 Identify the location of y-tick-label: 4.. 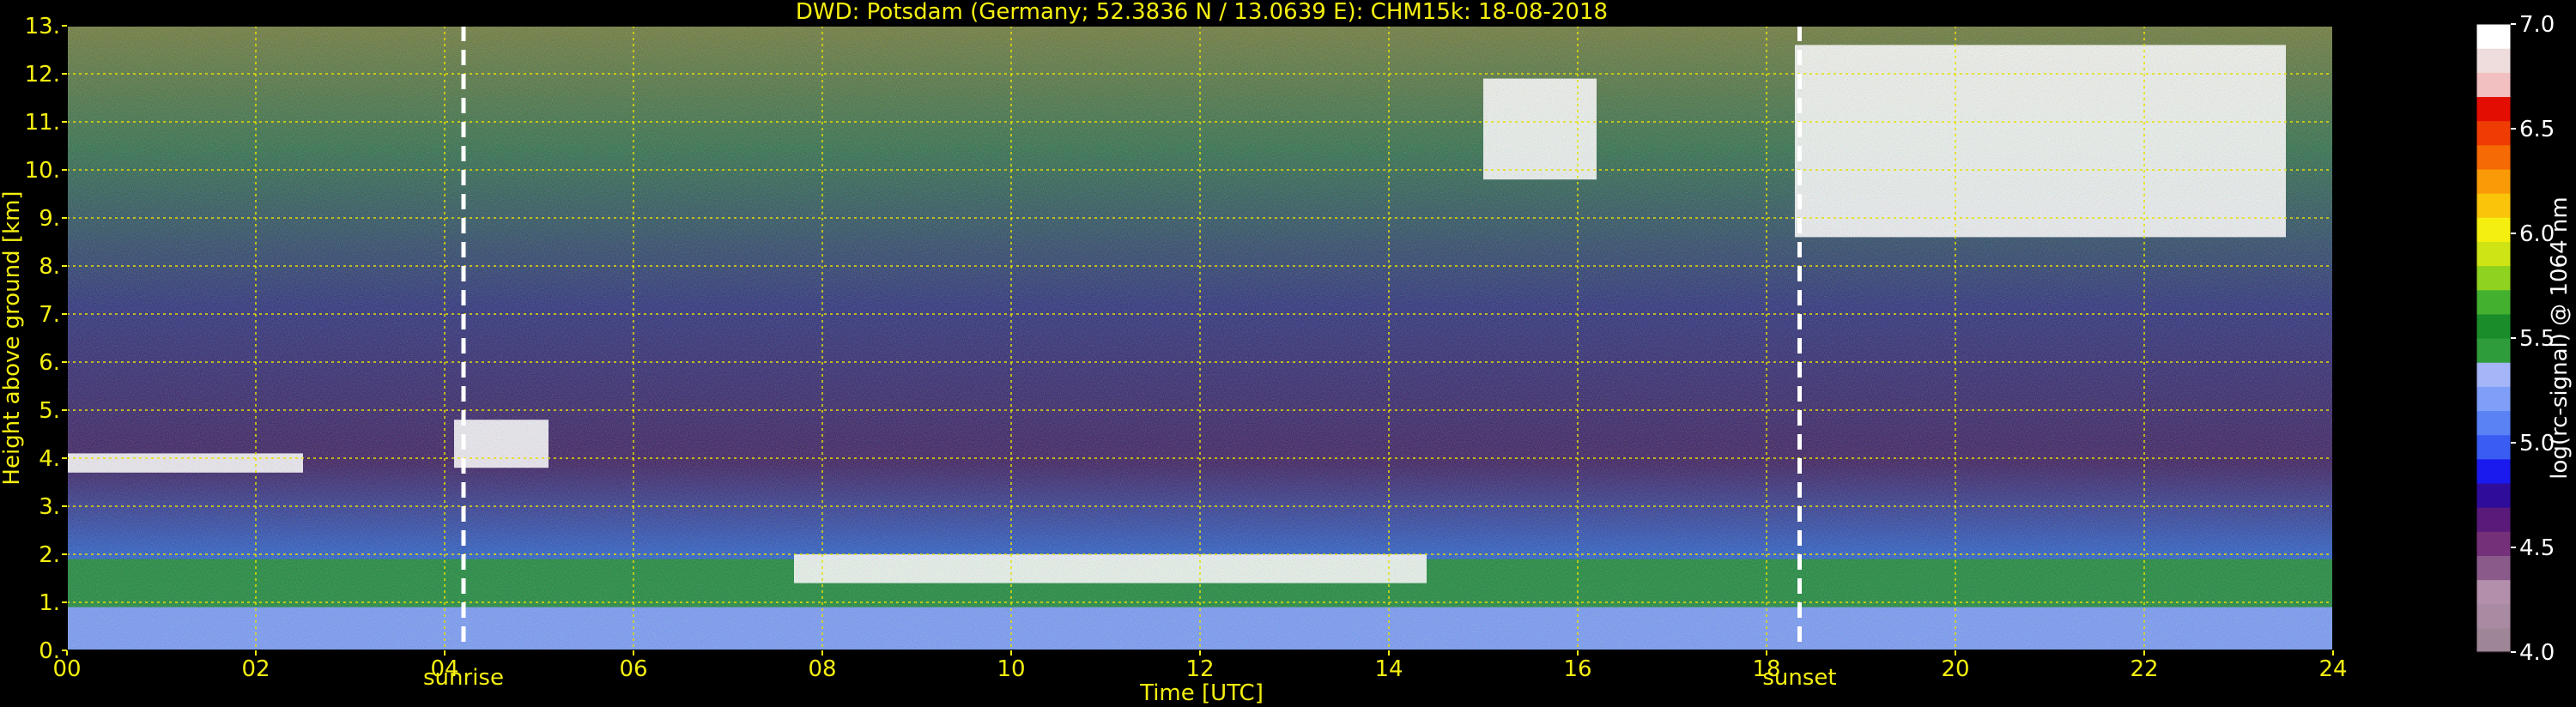
(49, 459).